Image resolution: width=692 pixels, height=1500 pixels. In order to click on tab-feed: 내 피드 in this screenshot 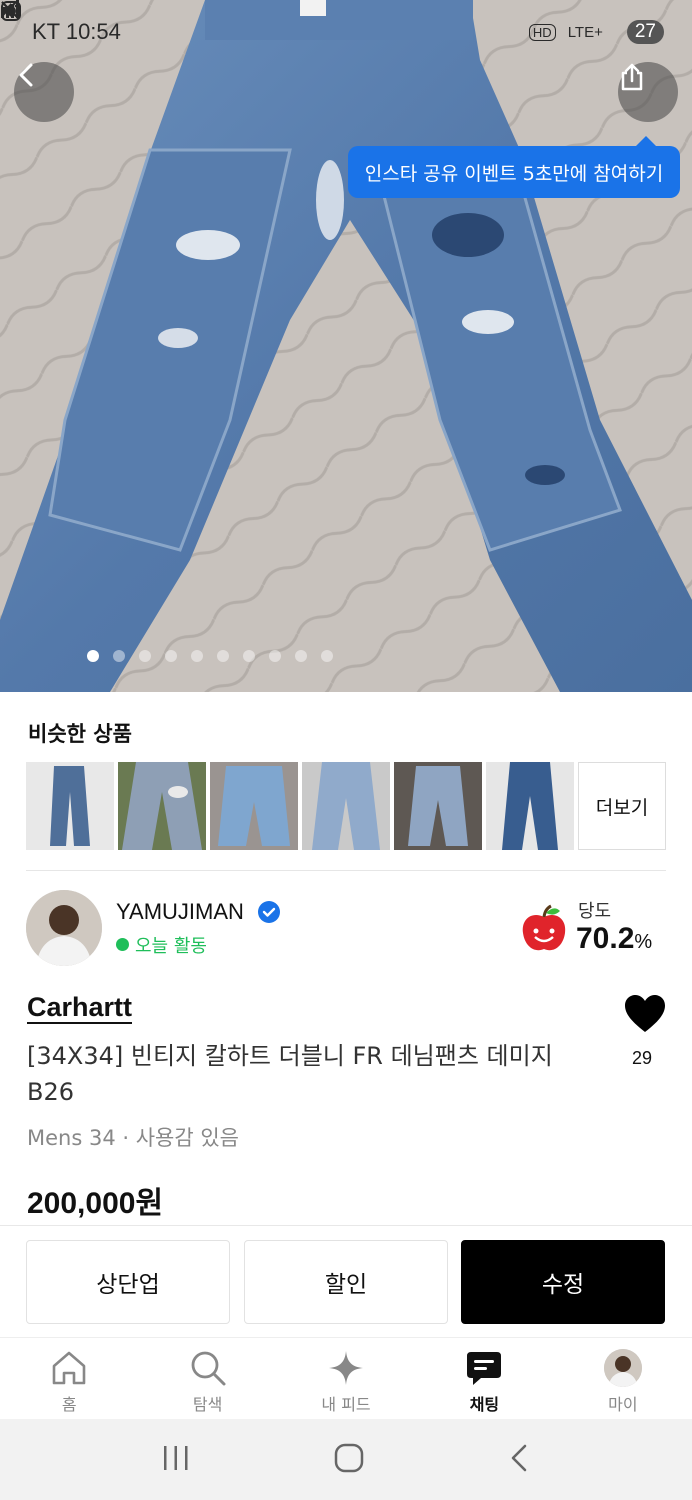, I will do `click(346, 1378)`.